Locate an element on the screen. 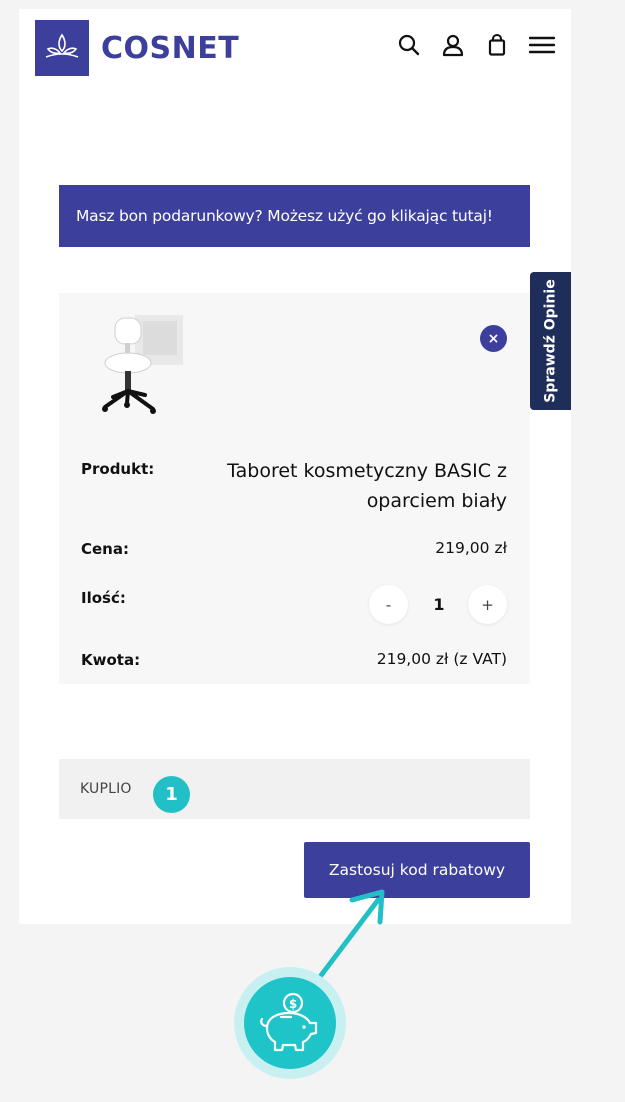 This screenshot has width=625, height=1102. account-icon is located at coordinates (453, 45).